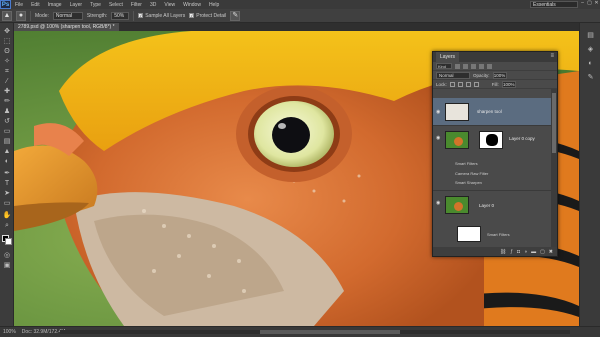 This screenshot has width=600, height=337. I want to click on fx-icon: ƒ, so click(511, 252).